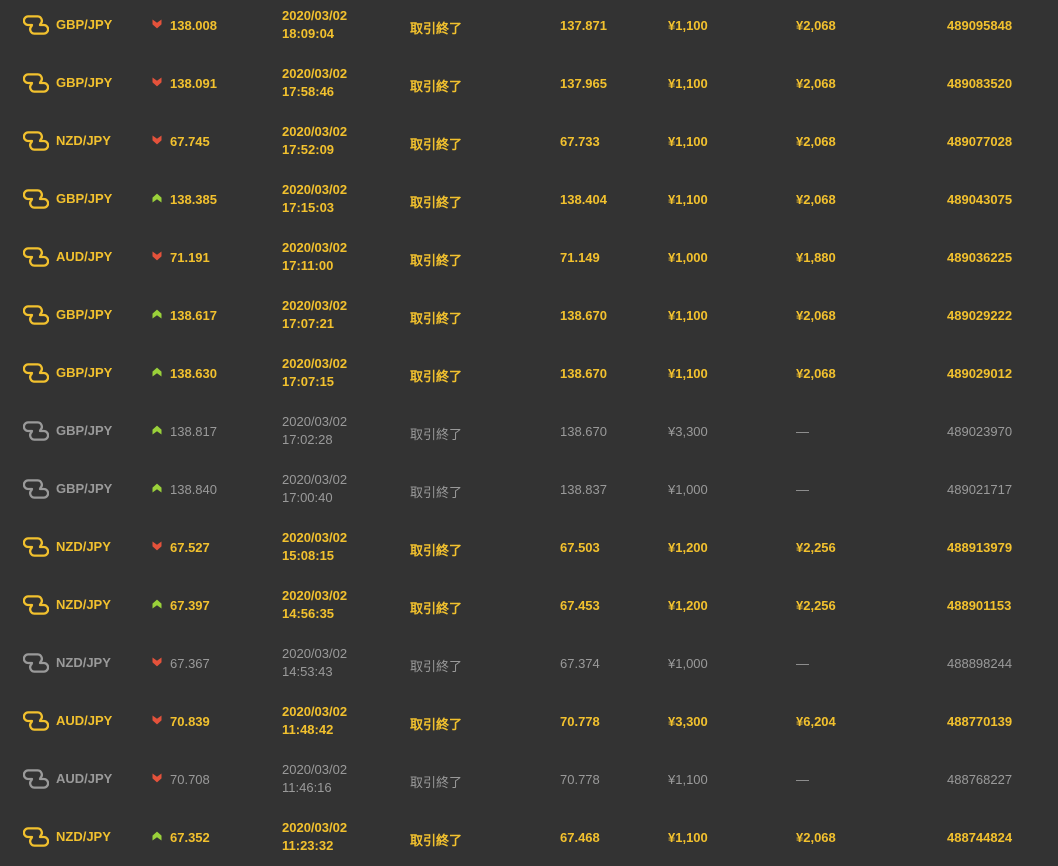  Describe the element at coordinates (980, 837) in the screenshot. I see `trade-id: 488744824` at that location.